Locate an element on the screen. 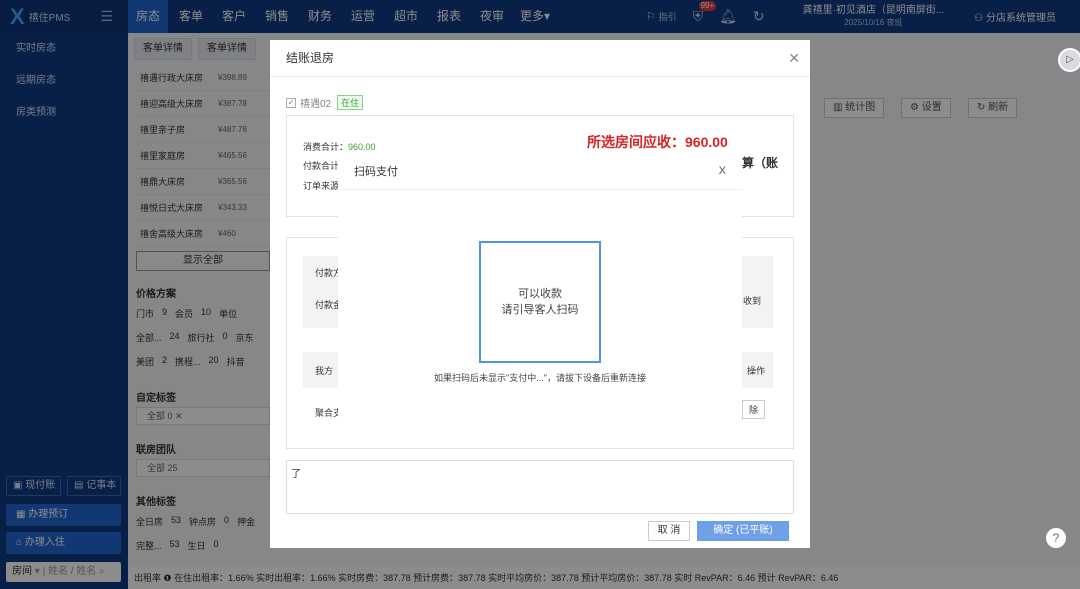  cancel-button: 取 消 is located at coordinates (669, 531).